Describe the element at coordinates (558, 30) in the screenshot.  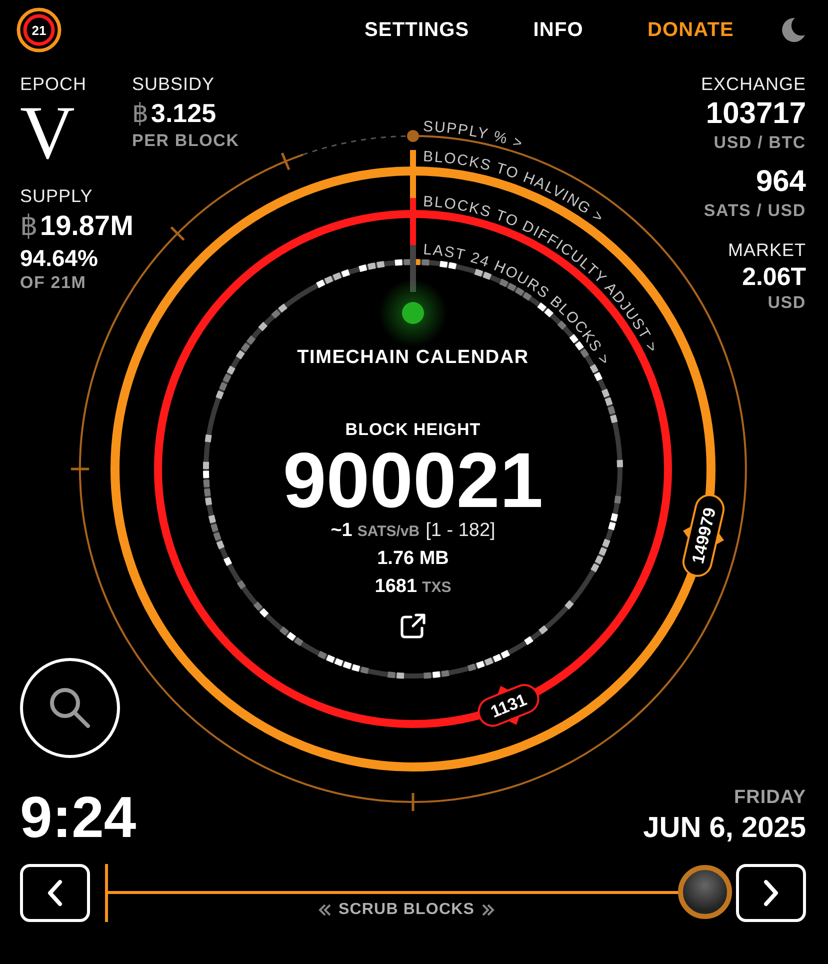
I see `nav-link: INFO` at that location.